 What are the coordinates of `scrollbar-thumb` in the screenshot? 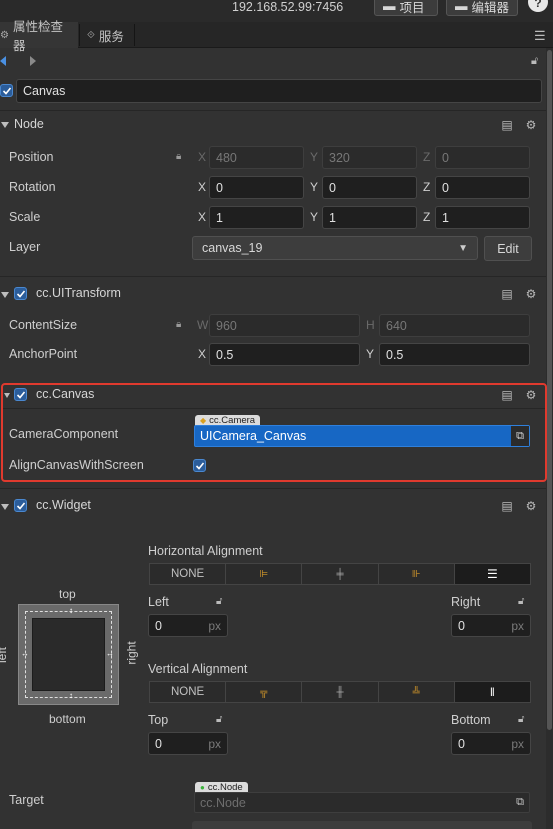 It's located at (549, 390).